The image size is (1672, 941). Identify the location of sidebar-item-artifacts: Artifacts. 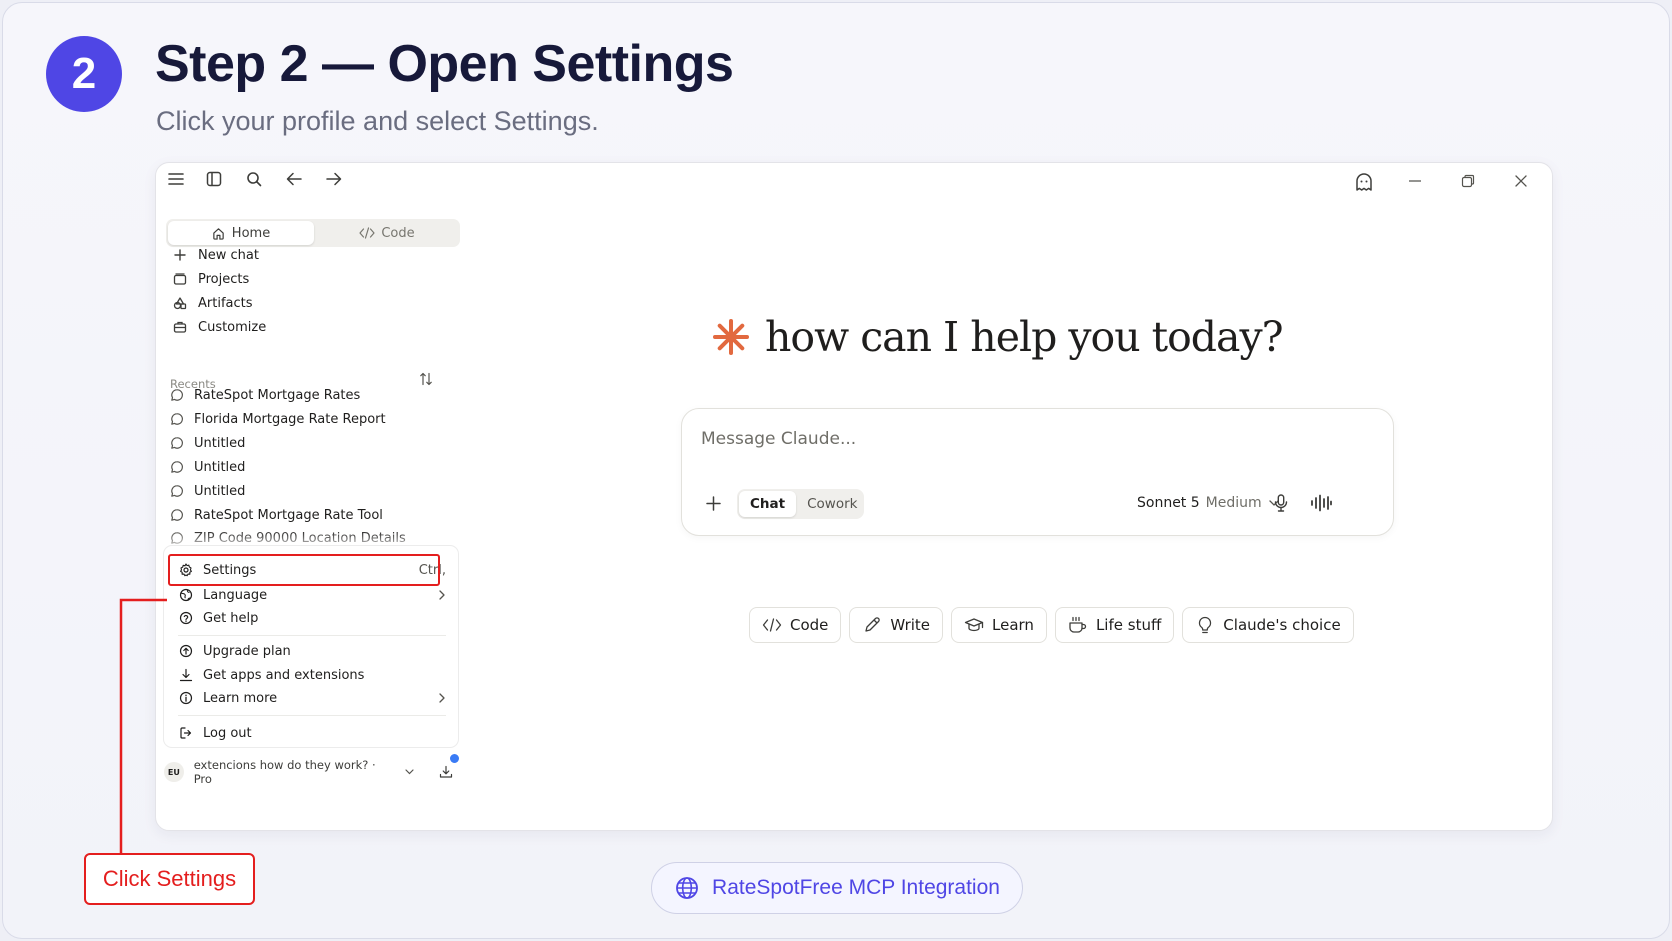
(212, 303).